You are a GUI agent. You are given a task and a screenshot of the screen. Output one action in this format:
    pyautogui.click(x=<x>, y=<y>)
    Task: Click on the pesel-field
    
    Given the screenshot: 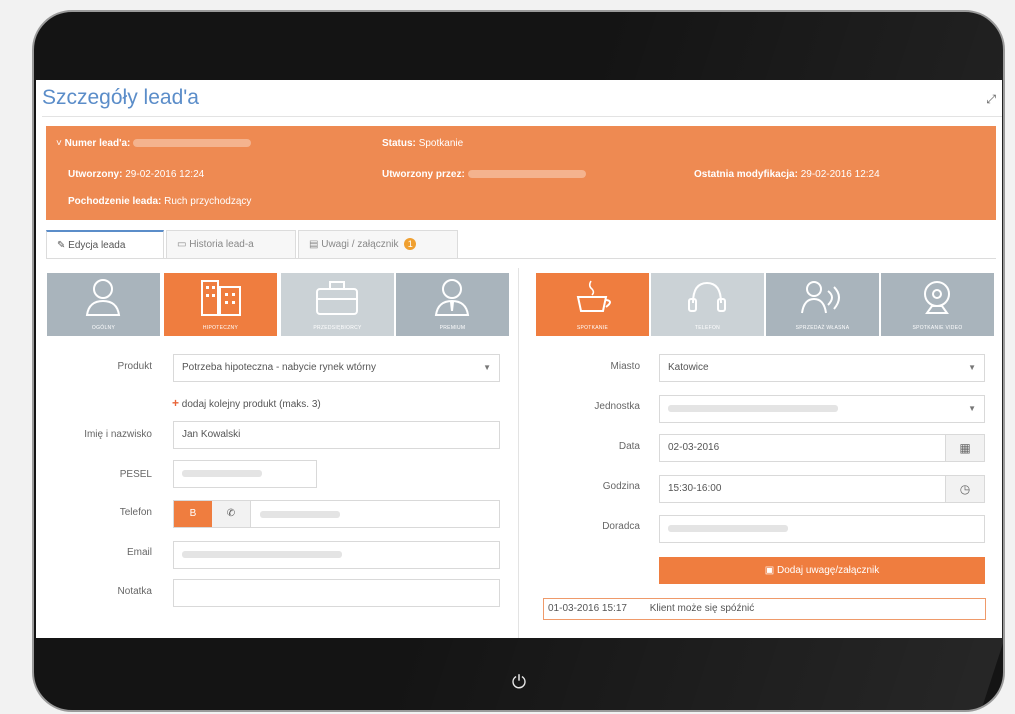 What is the action you would take?
    pyautogui.click(x=245, y=474)
    